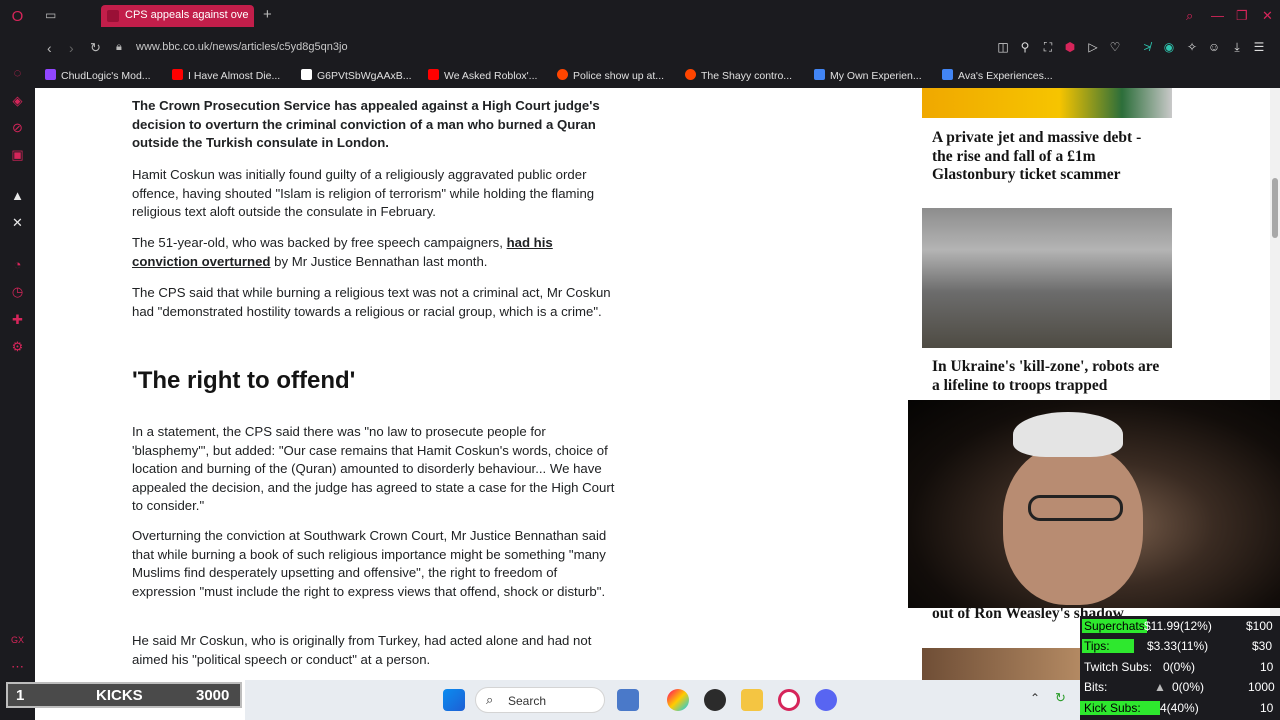 The height and width of the screenshot is (720, 1280). I want to click on x-icon: ✕, so click(17, 222).